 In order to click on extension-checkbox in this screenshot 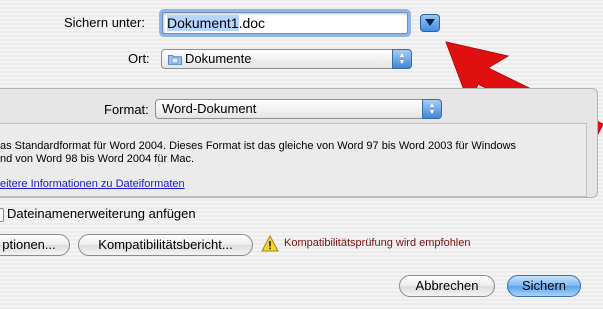, I will do `click(2, 215)`.